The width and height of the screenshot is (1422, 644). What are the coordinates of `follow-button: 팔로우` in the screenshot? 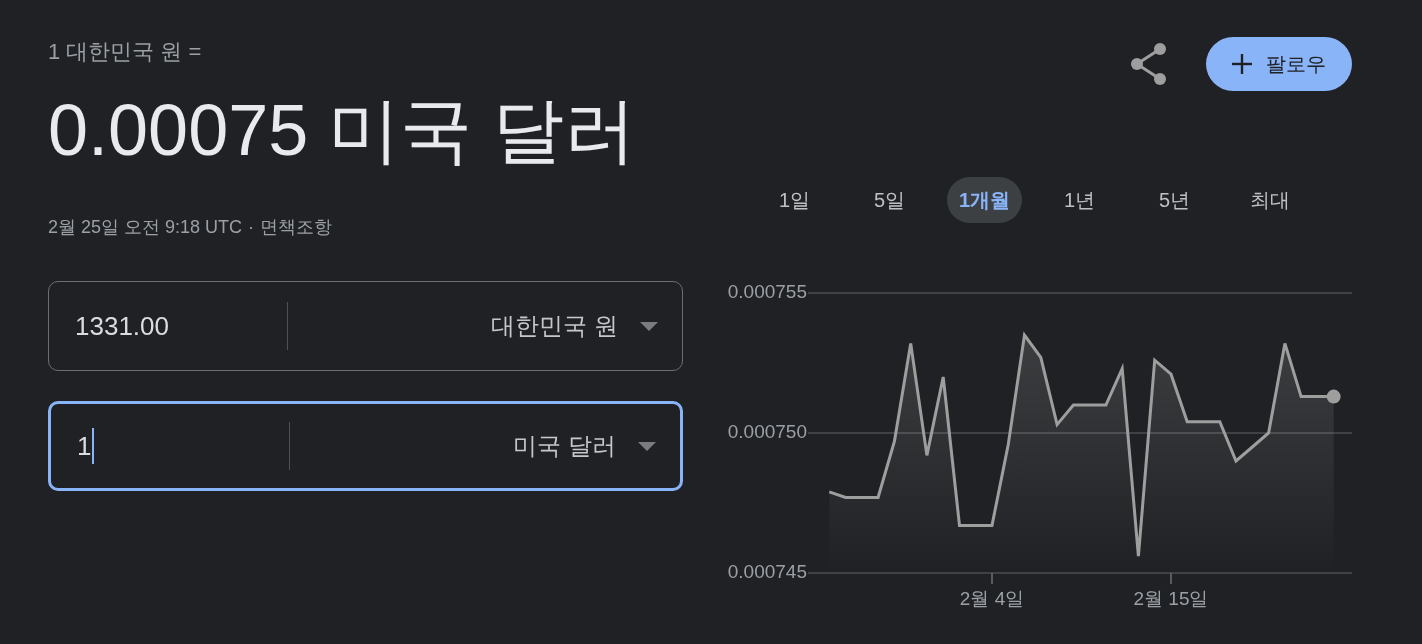 It's located at (1279, 64).